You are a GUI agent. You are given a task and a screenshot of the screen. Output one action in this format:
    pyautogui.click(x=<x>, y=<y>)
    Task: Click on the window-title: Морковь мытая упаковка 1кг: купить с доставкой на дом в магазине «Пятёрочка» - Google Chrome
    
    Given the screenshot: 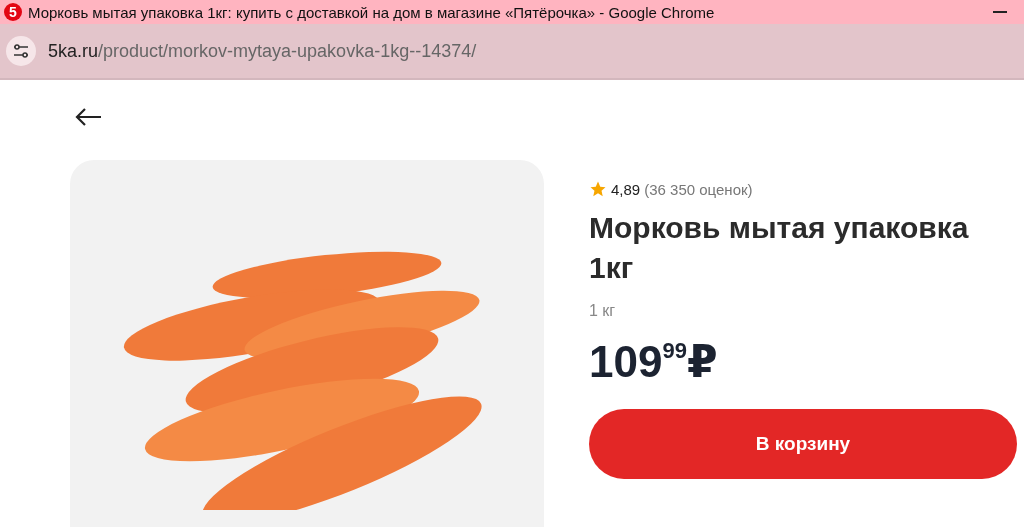 What is the action you would take?
    pyautogui.click(x=372, y=12)
    